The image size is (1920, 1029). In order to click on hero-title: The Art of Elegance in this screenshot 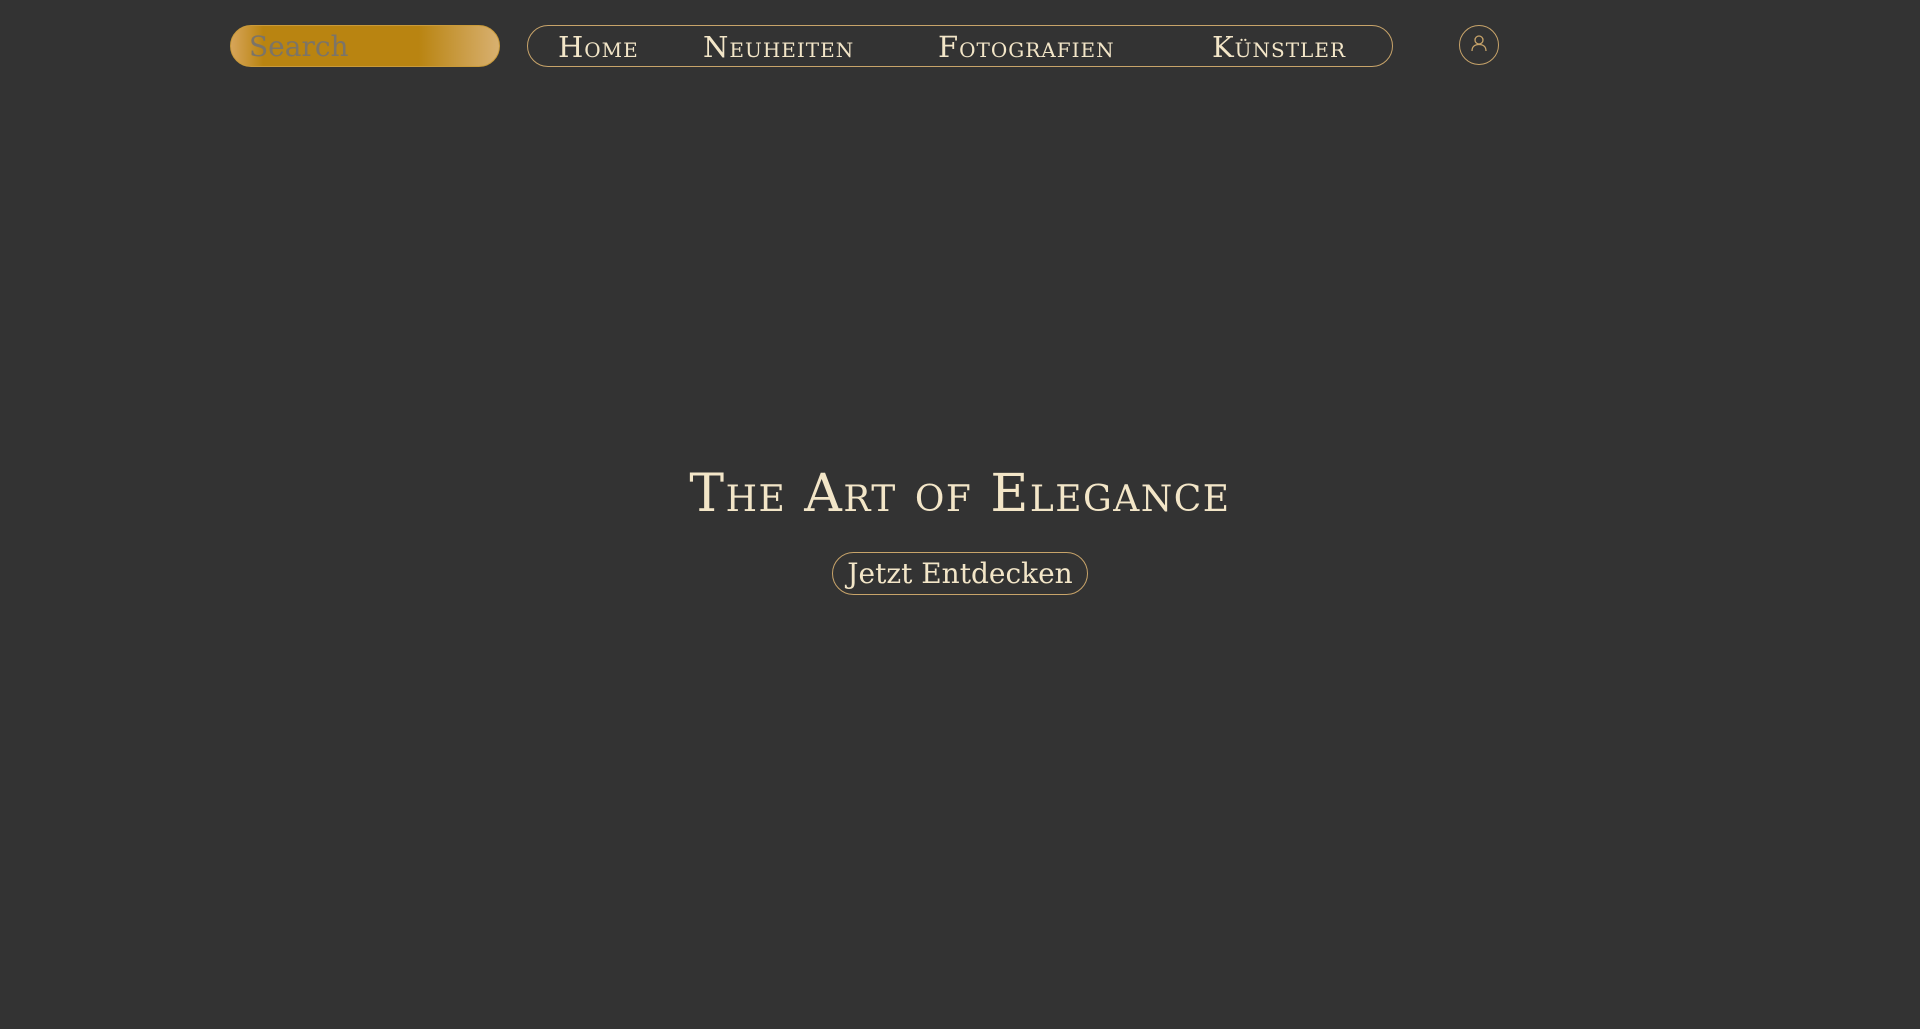, I will do `click(960, 494)`.